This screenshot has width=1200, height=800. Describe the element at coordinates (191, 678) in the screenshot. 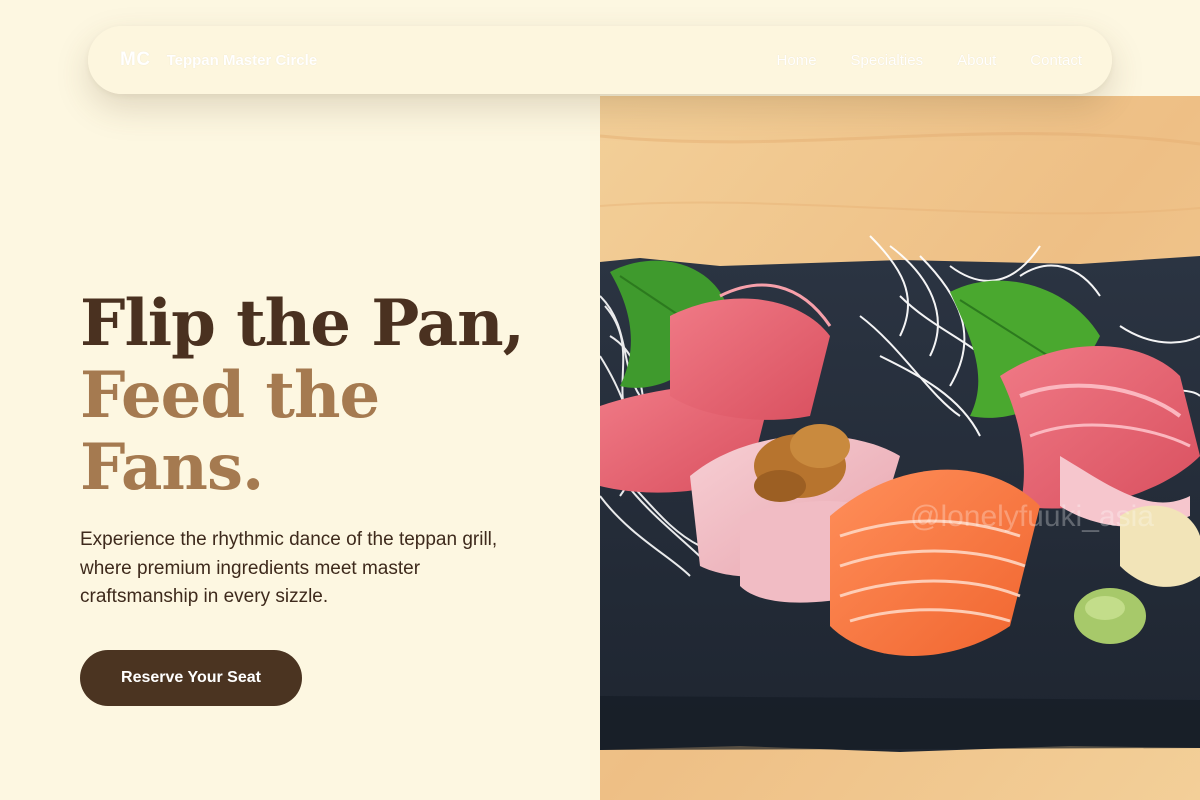

I see `reserve-seat-button: Reserve Your Seat` at that location.